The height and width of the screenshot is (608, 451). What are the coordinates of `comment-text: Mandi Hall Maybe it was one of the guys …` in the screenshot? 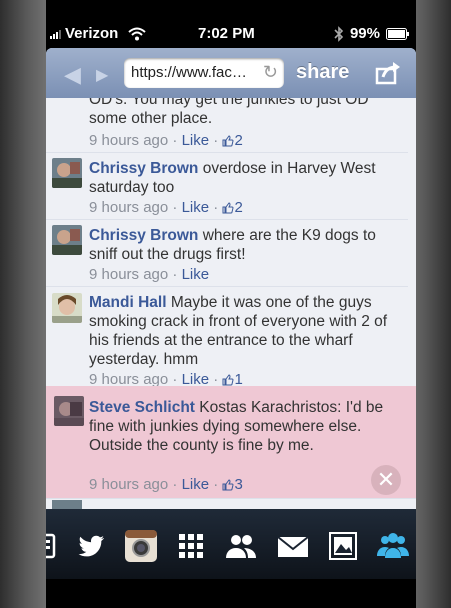 It's located at (246, 331).